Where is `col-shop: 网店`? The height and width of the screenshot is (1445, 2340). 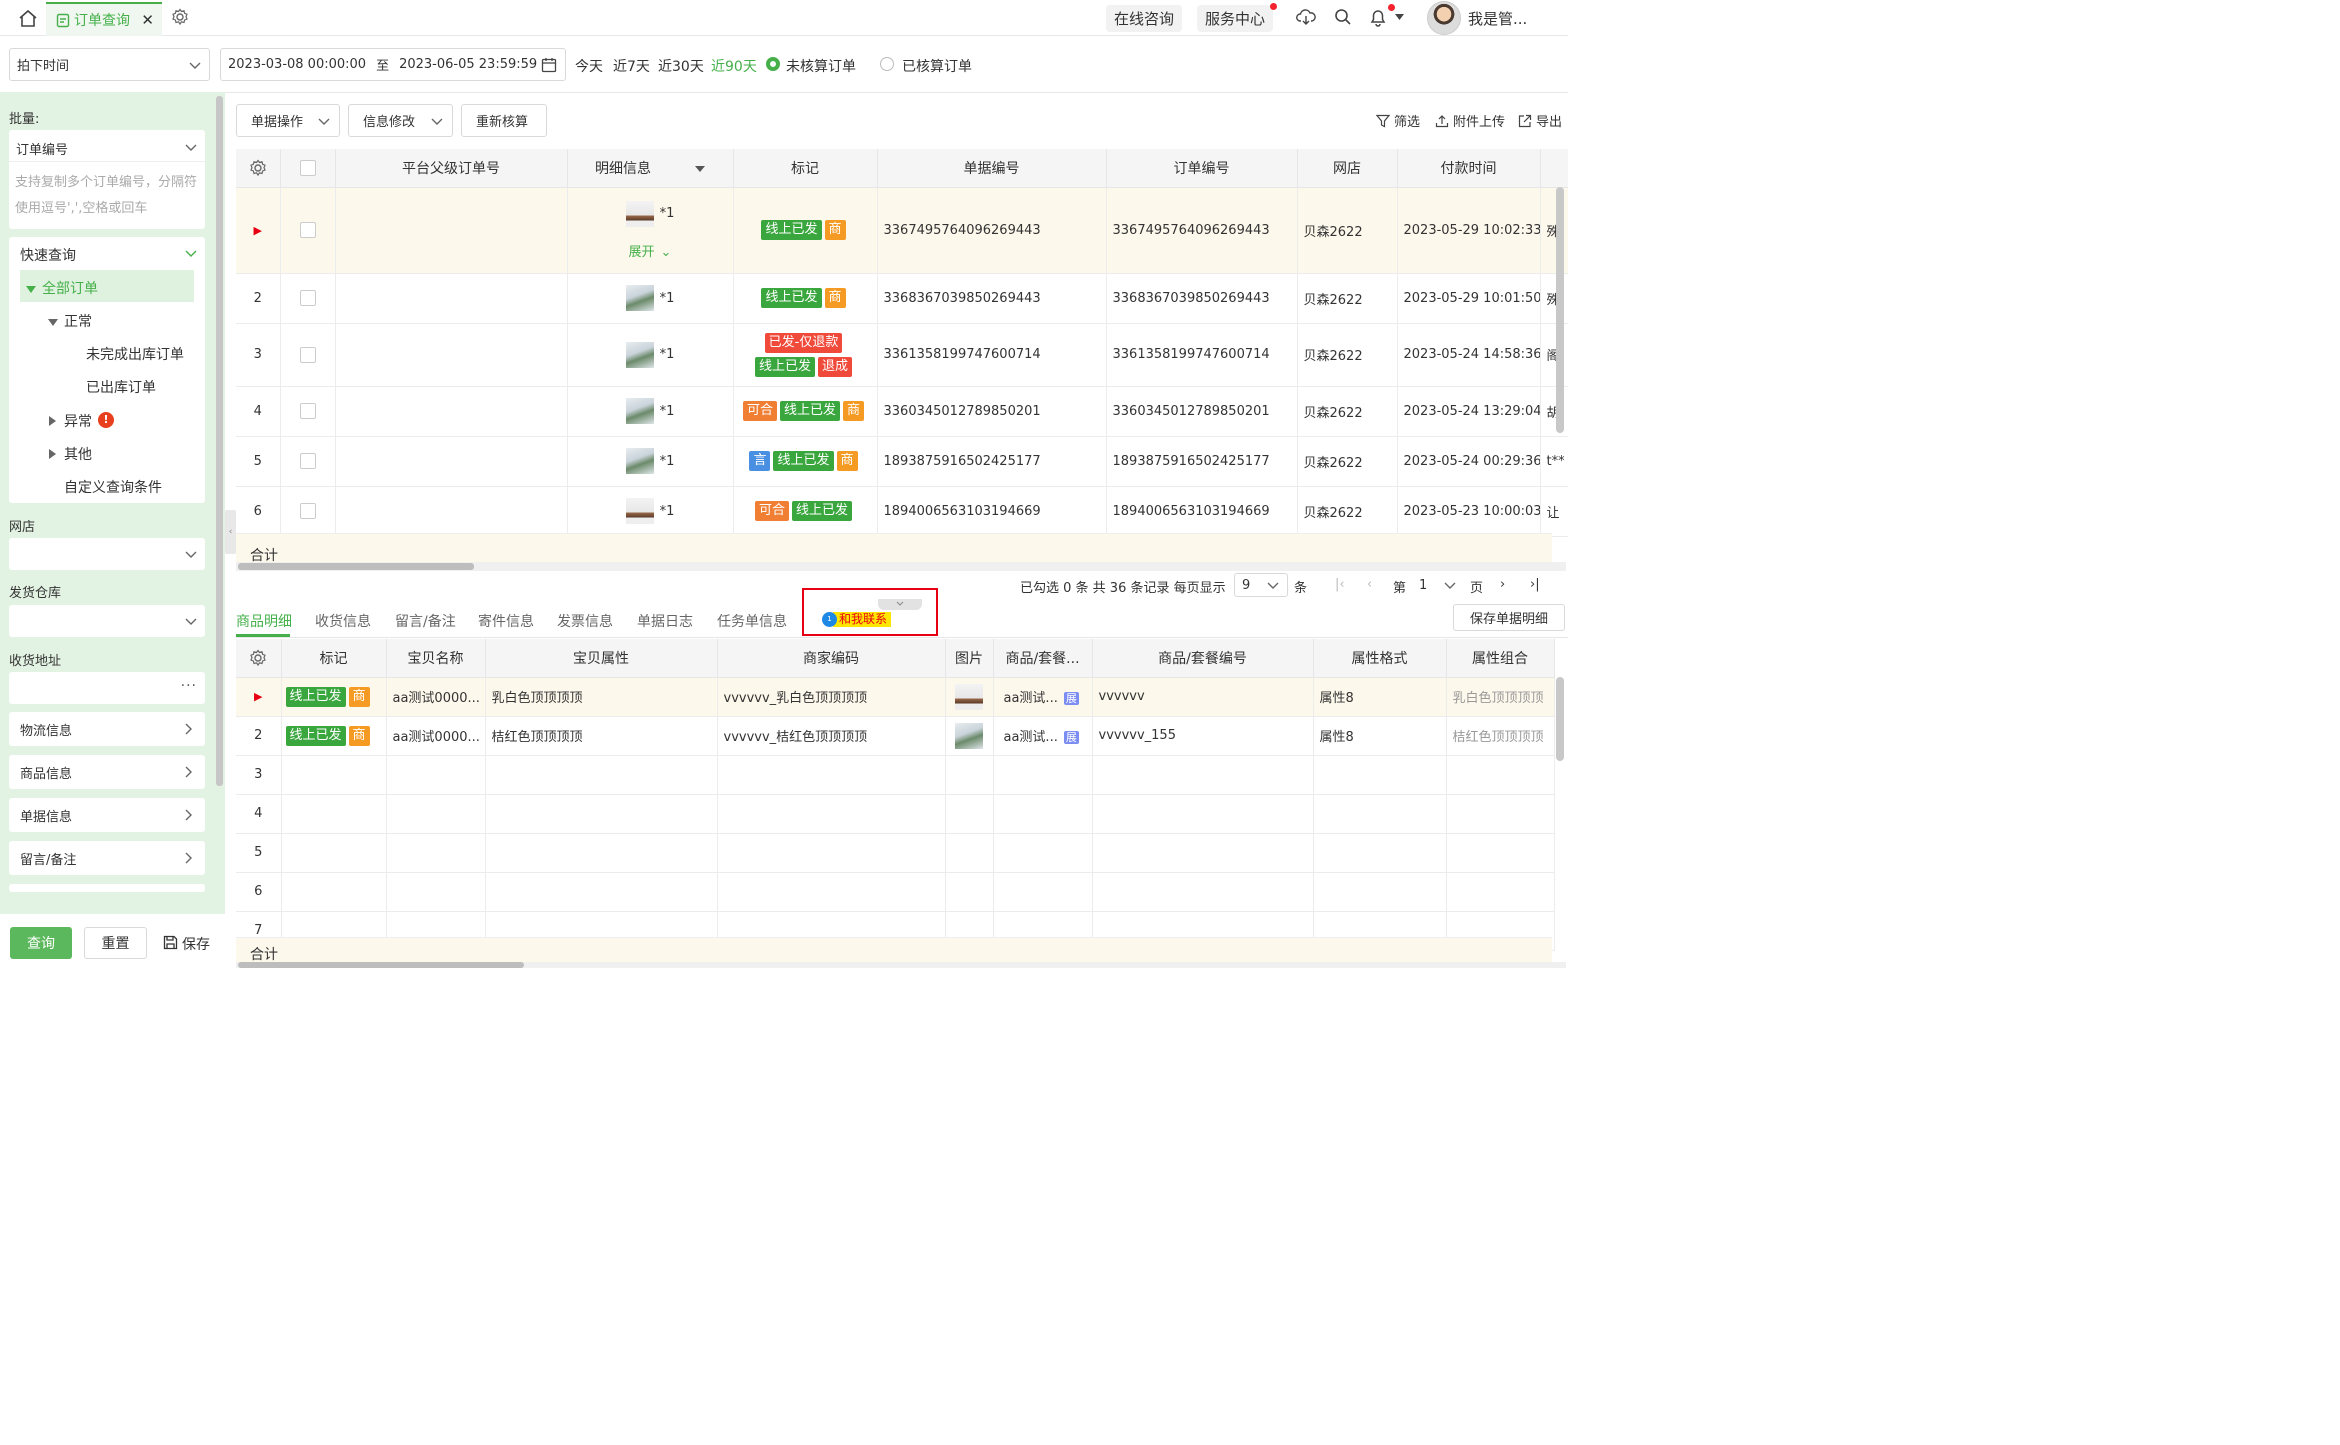
col-shop: 网店 is located at coordinates (1347, 168).